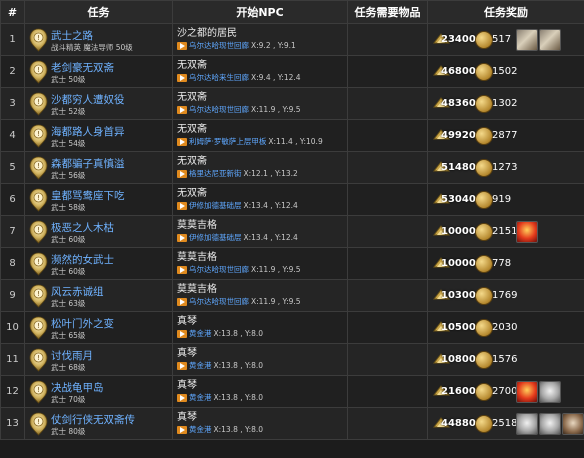 Image resolution: width=584 pixels, height=458 pixels. I want to click on header-quest: 任务, so click(98, 12).